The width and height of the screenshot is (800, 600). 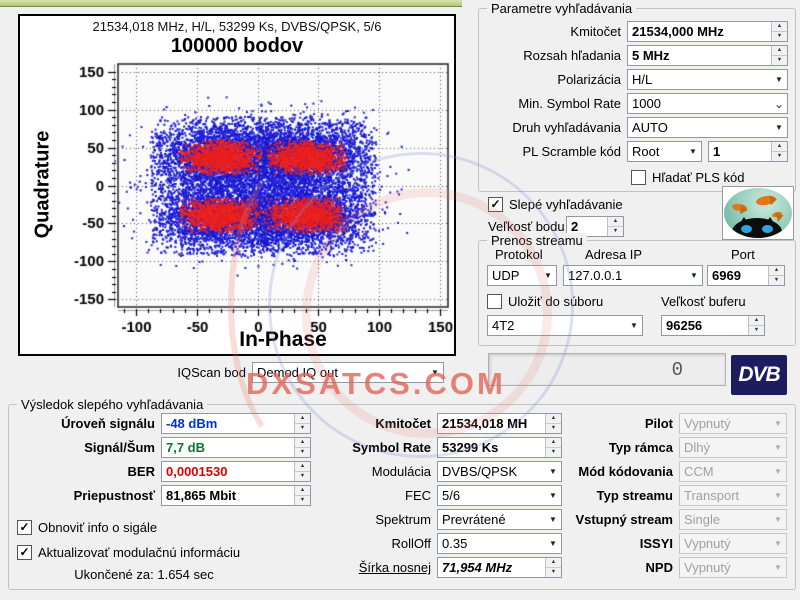 What do you see at coordinates (664, 151) in the screenshot?
I see `pl-scramble-root-dropdown: Root ▼` at bounding box center [664, 151].